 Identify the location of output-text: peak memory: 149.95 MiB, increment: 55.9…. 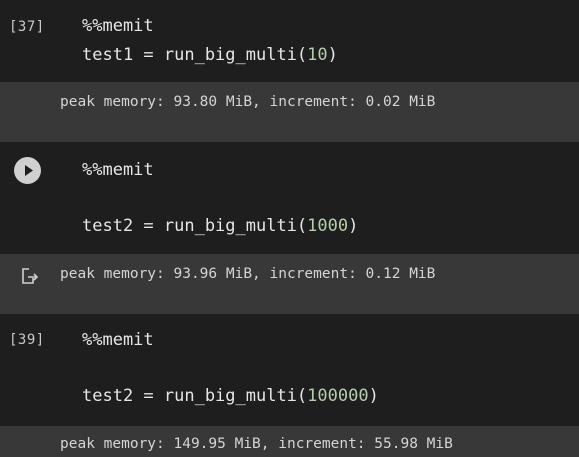
(256, 444).